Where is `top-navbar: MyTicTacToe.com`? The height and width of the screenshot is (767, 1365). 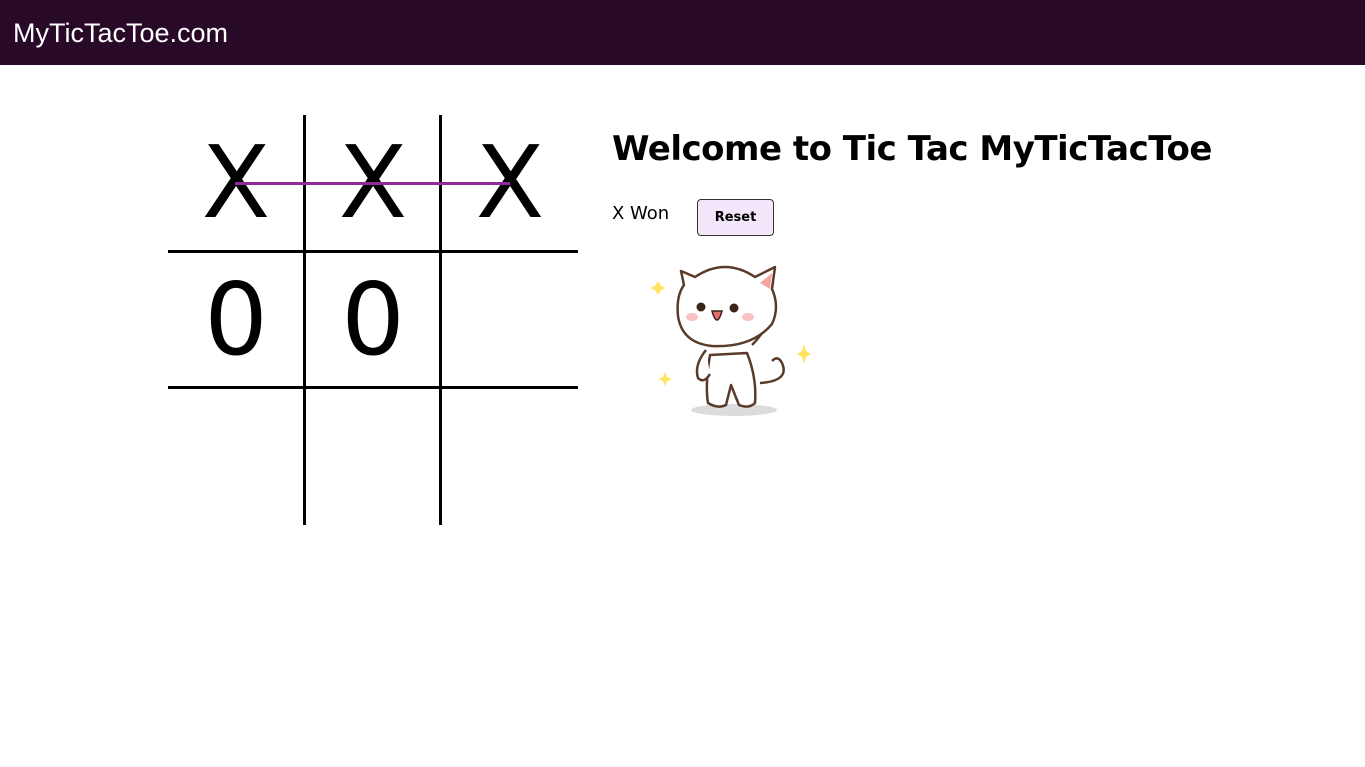 top-navbar: MyTicTacToe.com is located at coordinates (682, 32).